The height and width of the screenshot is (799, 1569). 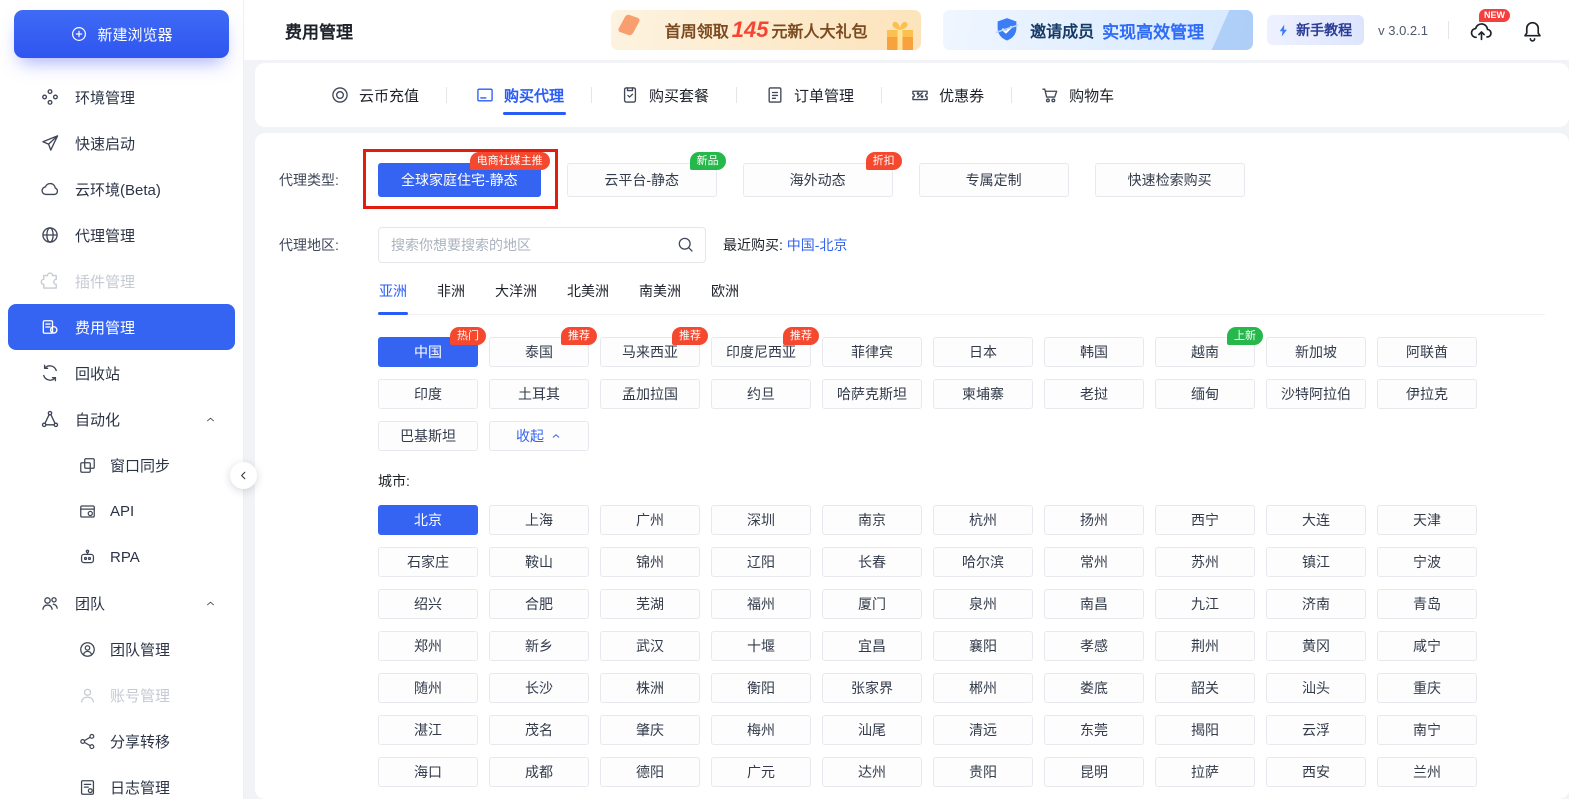 I want to click on city-chip: 锦州, so click(x=650, y=562).